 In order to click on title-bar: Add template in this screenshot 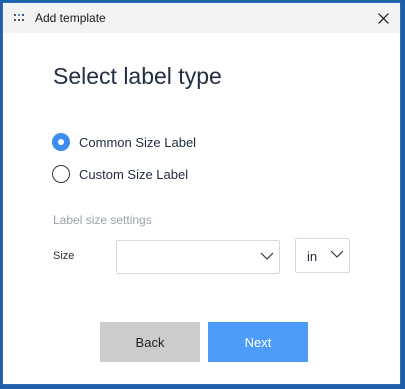, I will do `click(201, 18)`.